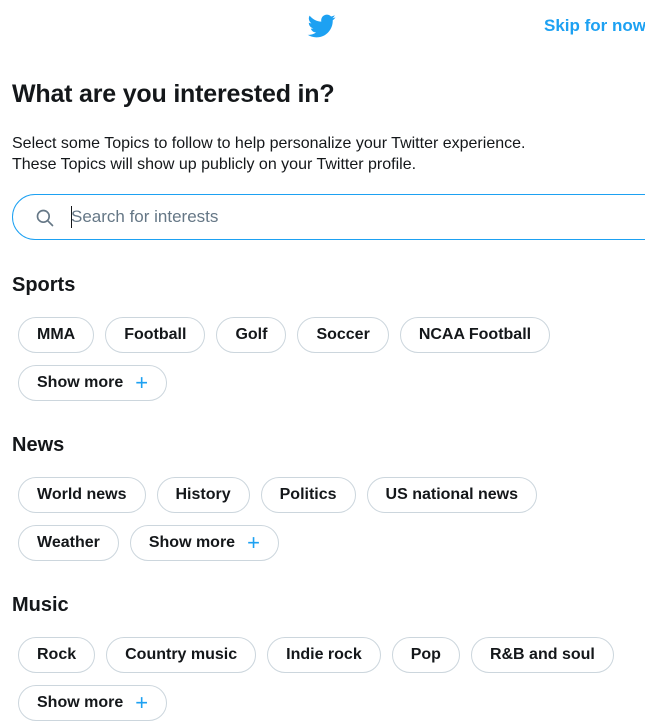  What do you see at coordinates (542, 655) in the screenshot?
I see `topic-chip: R&B and soul` at bounding box center [542, 655].